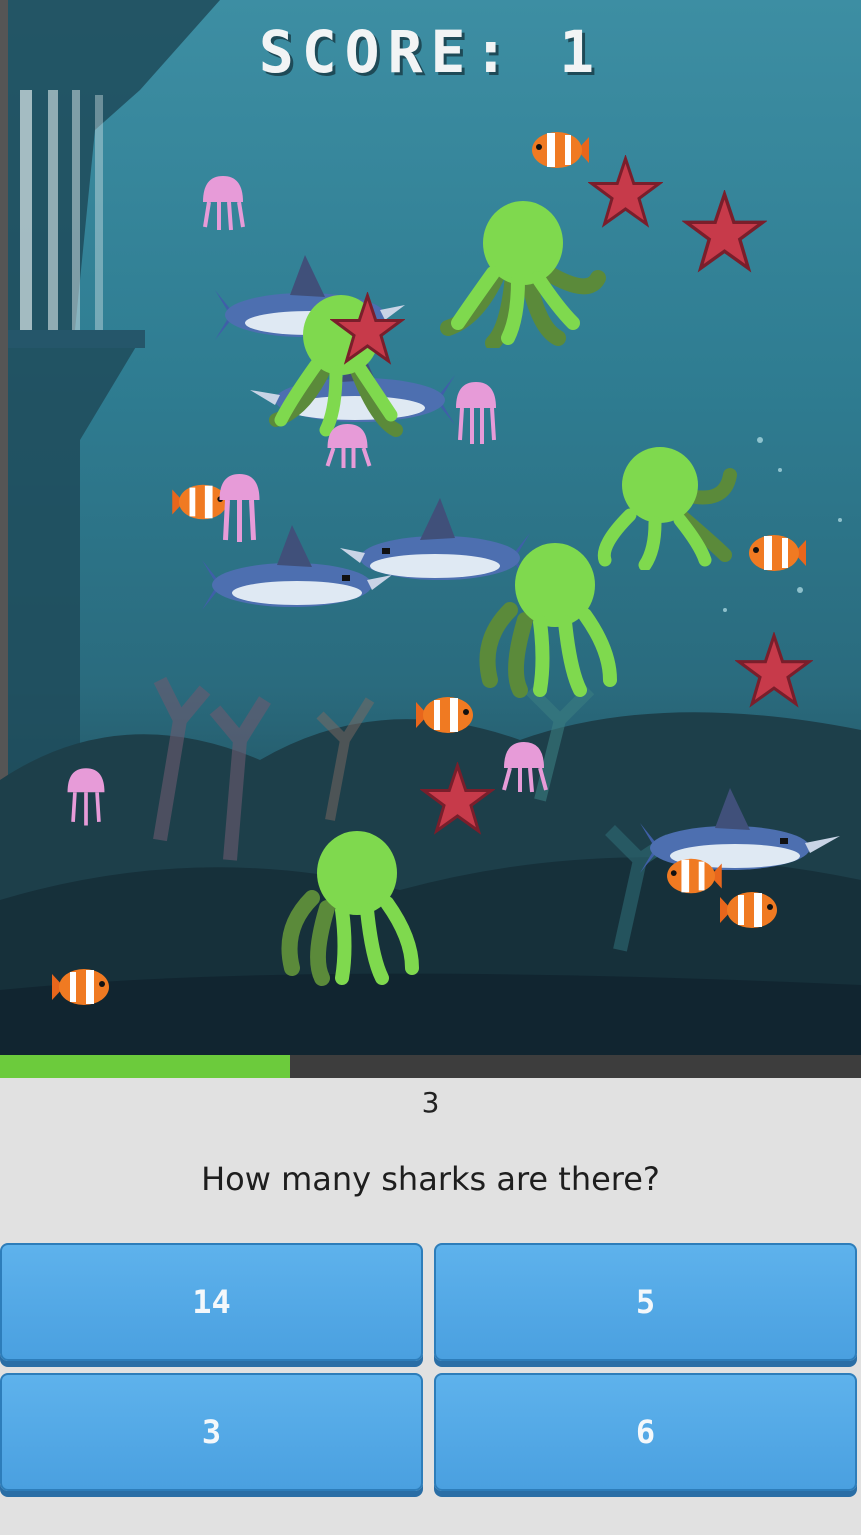 Image resolution: width=861 pixels, height=1535 pixels. What do you see at coordinates (145, 1066) in the screenshot?
I see `timer-bar-fill` at bounding box center [145, 1066].